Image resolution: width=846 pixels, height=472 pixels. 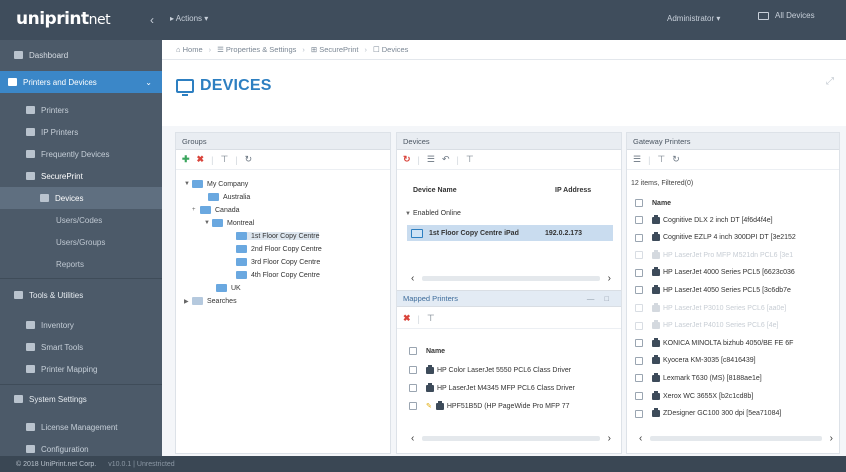 What do you see at coordinates (186, 159) in the screenshot?
I see `add-icon: ✚` at bounding box center [186, 159].